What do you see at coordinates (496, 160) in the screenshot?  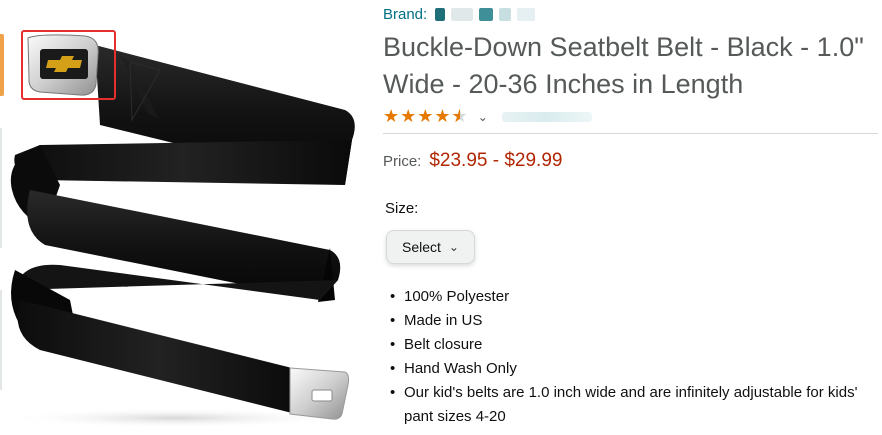 I see `price-value: $23.95 - $29.99` at bounding box center [496, 160].